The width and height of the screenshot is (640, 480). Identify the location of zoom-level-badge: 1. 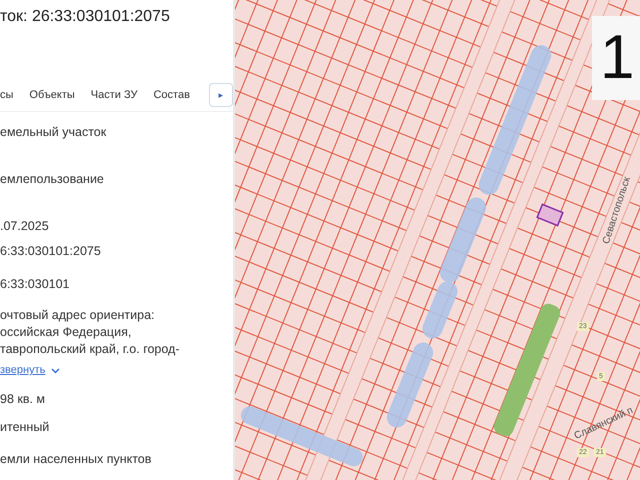
(616, 58).